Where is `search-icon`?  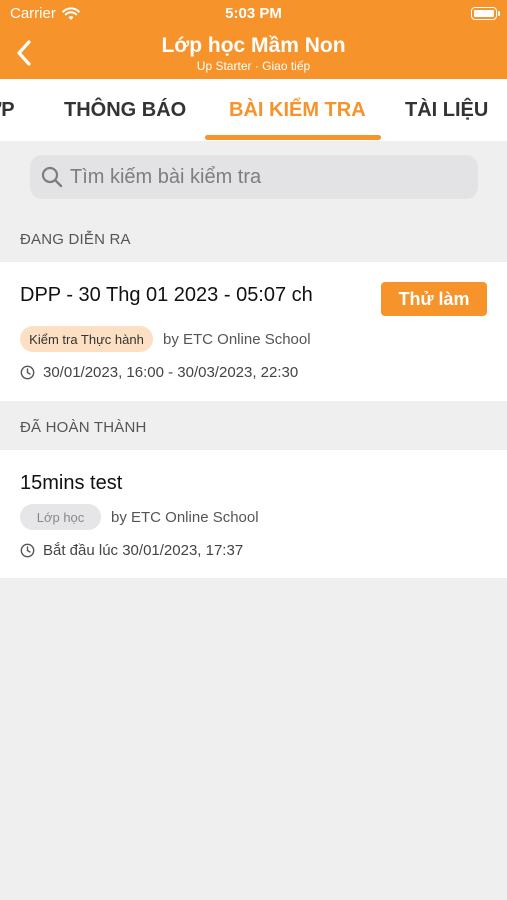 search-icon is located at coordinates (52, 177).